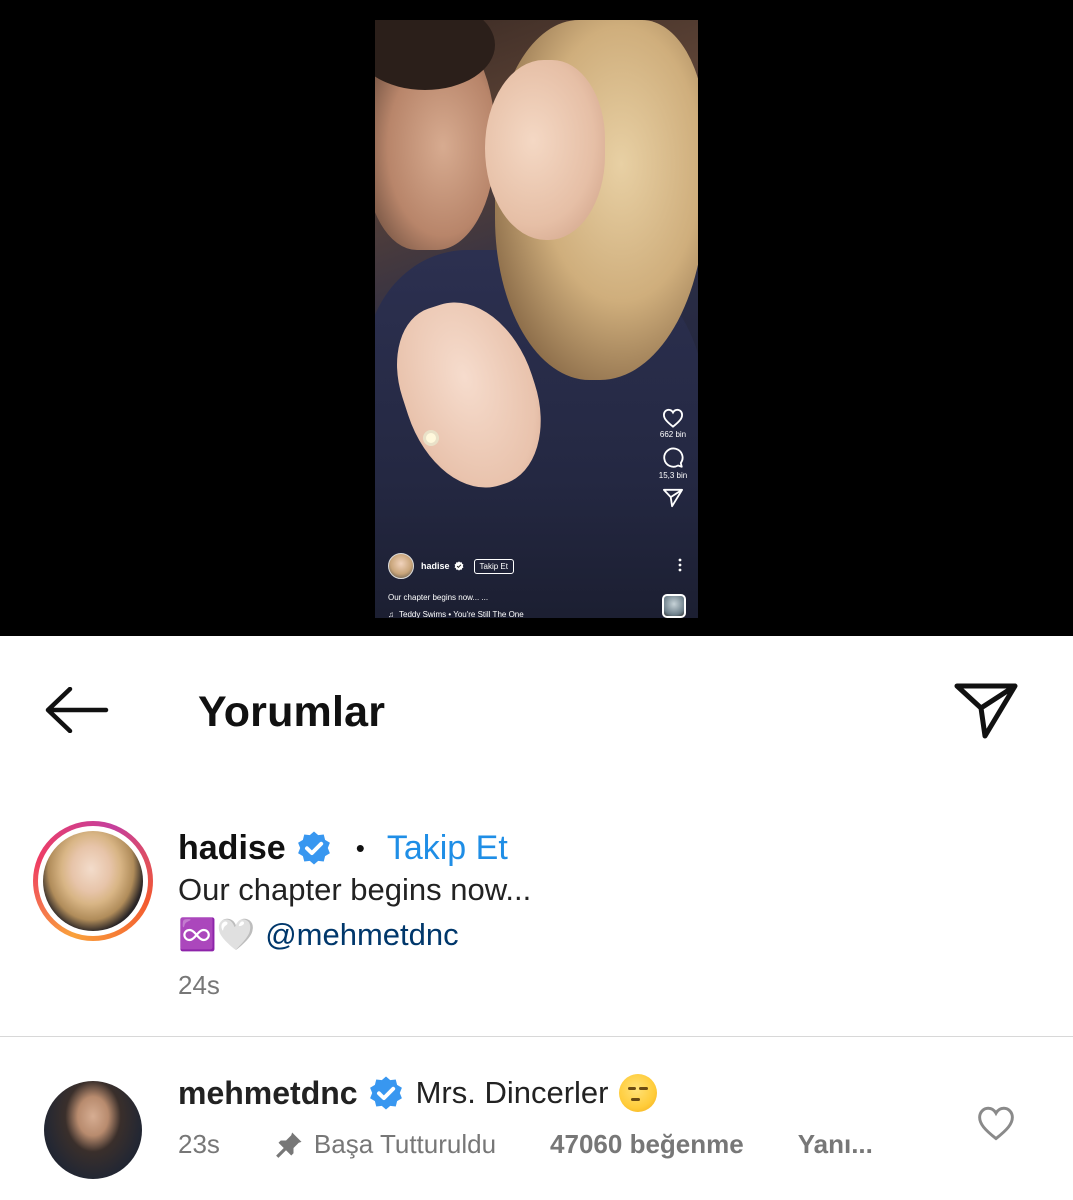 Image resolution: width=1073 pixels, height=1200 pixels. I want to click on music-note-icon: ♫, so click(391, 614).